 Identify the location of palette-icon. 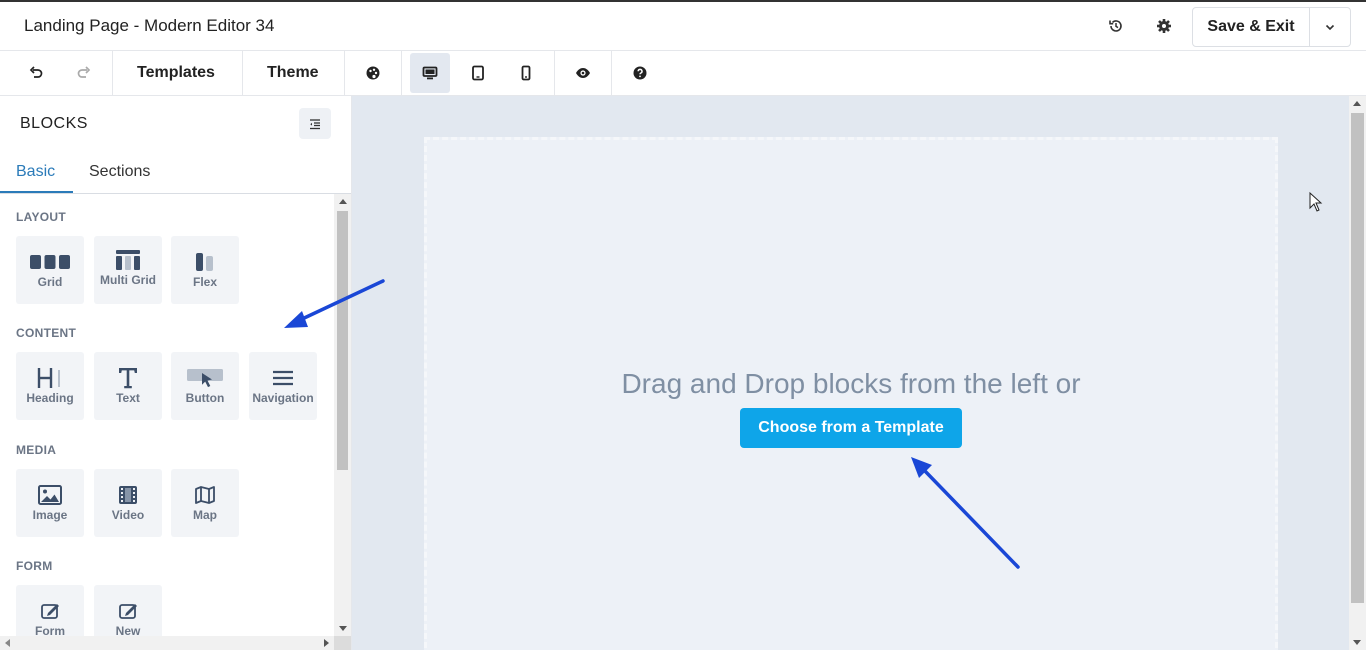
(373, 73).